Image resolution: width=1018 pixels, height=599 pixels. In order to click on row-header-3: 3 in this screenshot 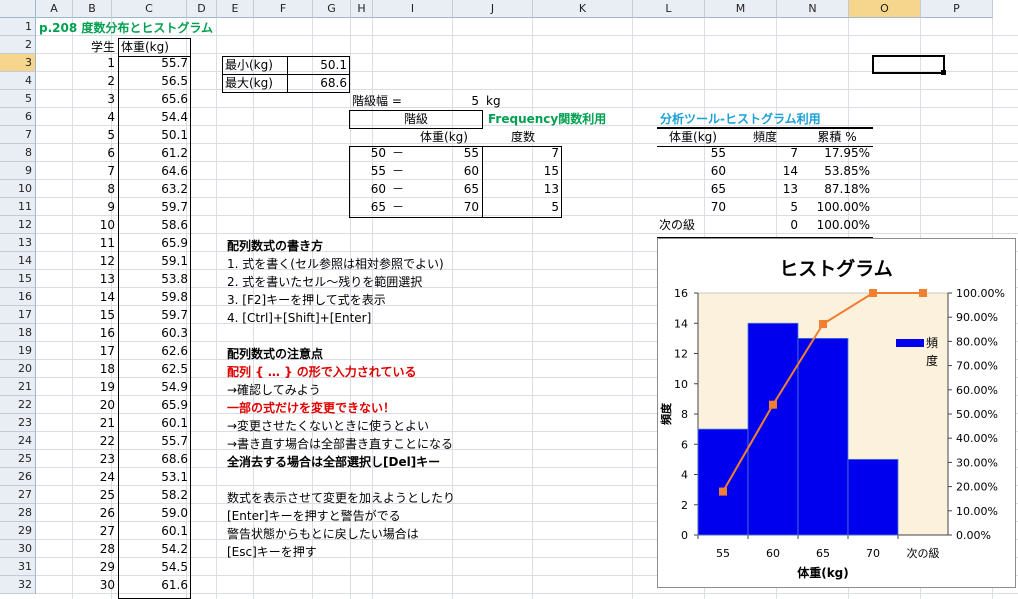, I will do `click(18, 63)`.